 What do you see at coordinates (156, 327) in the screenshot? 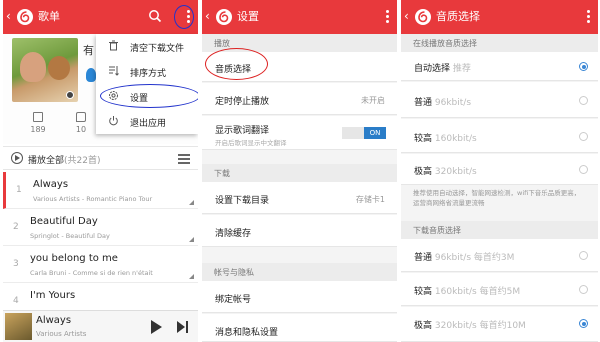
I see `play-icon` at bounding box center [156, 327].